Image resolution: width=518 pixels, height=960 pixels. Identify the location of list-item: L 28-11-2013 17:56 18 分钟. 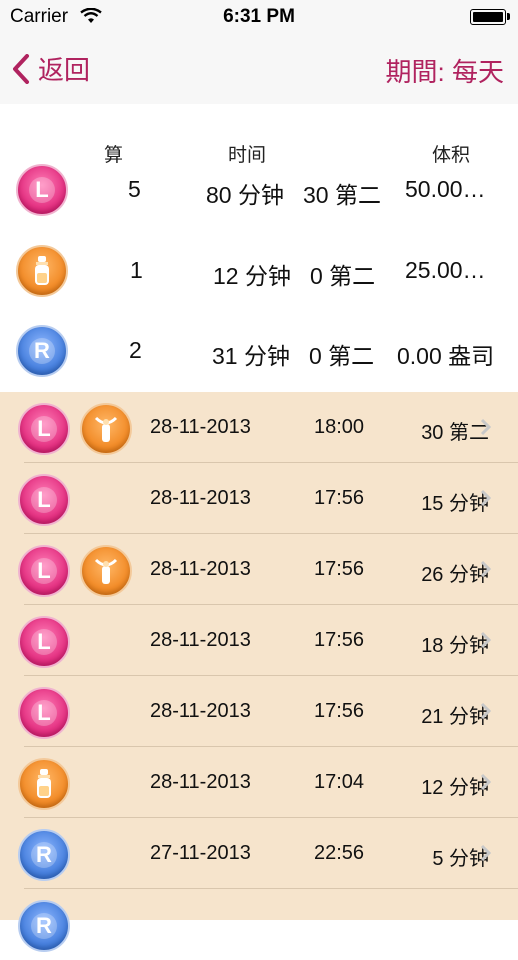
(259, 640).